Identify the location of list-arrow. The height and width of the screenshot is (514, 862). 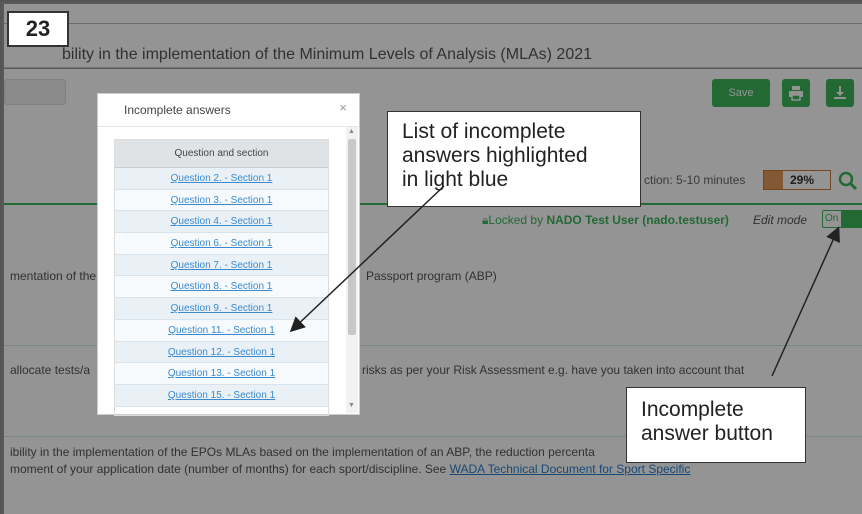
(367, 259).